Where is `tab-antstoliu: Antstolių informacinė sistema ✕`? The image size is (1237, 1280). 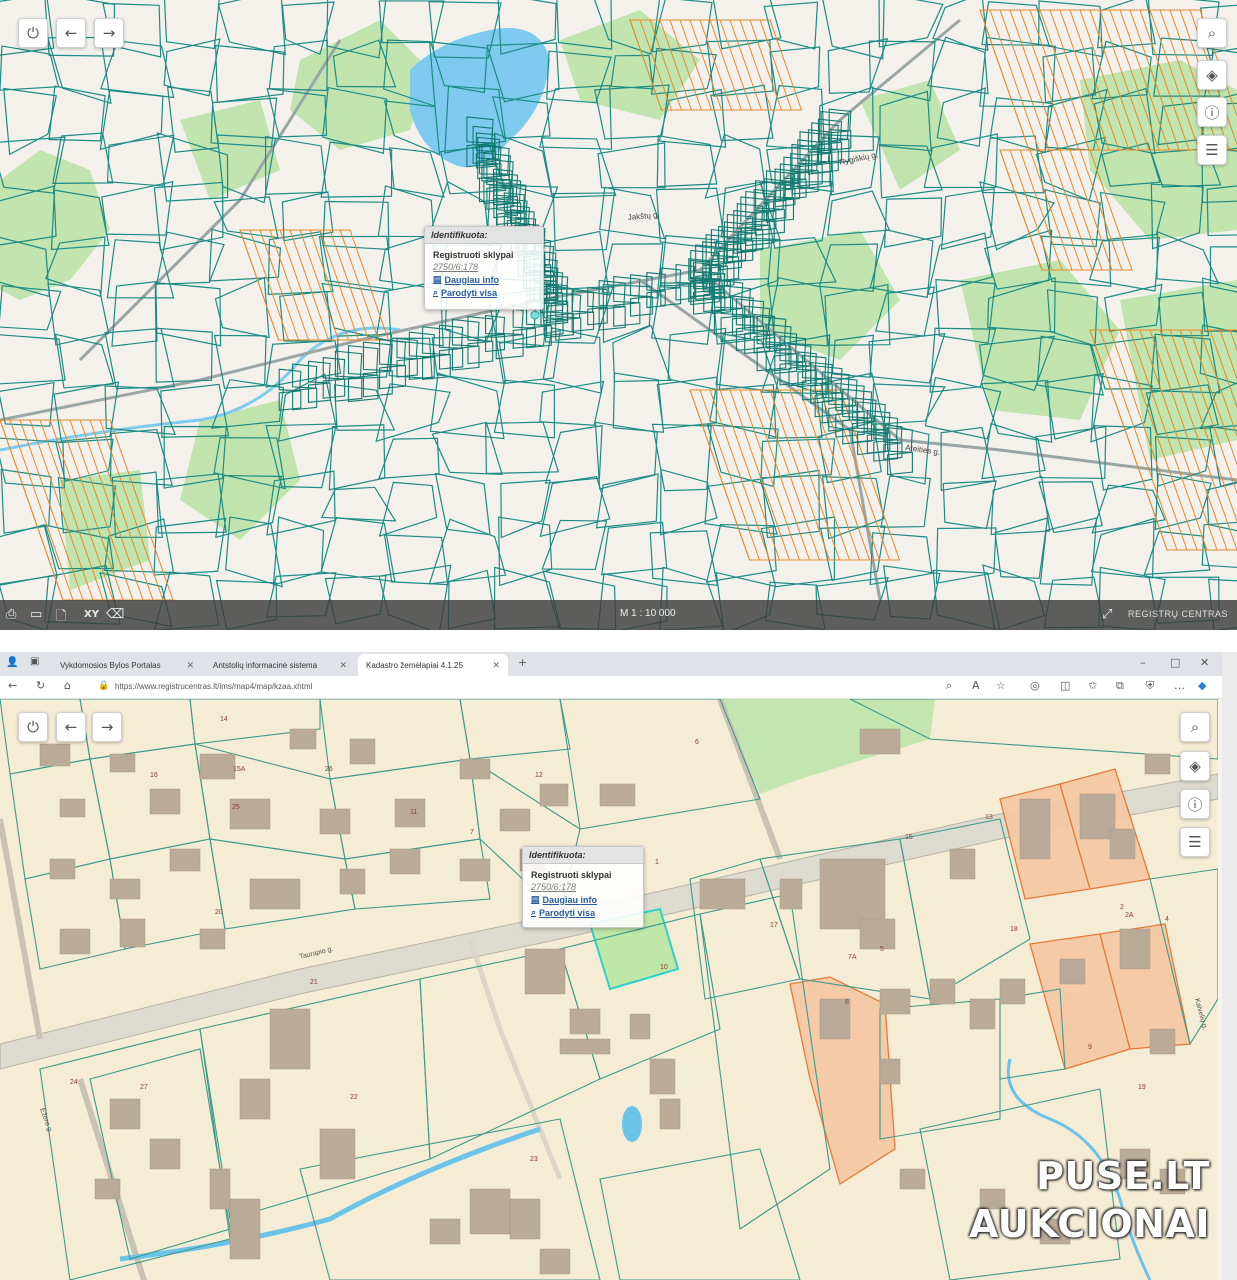 tab-antstoliu: Antstolių informacinė sistema ✕ is located at coordinates (280, 665).